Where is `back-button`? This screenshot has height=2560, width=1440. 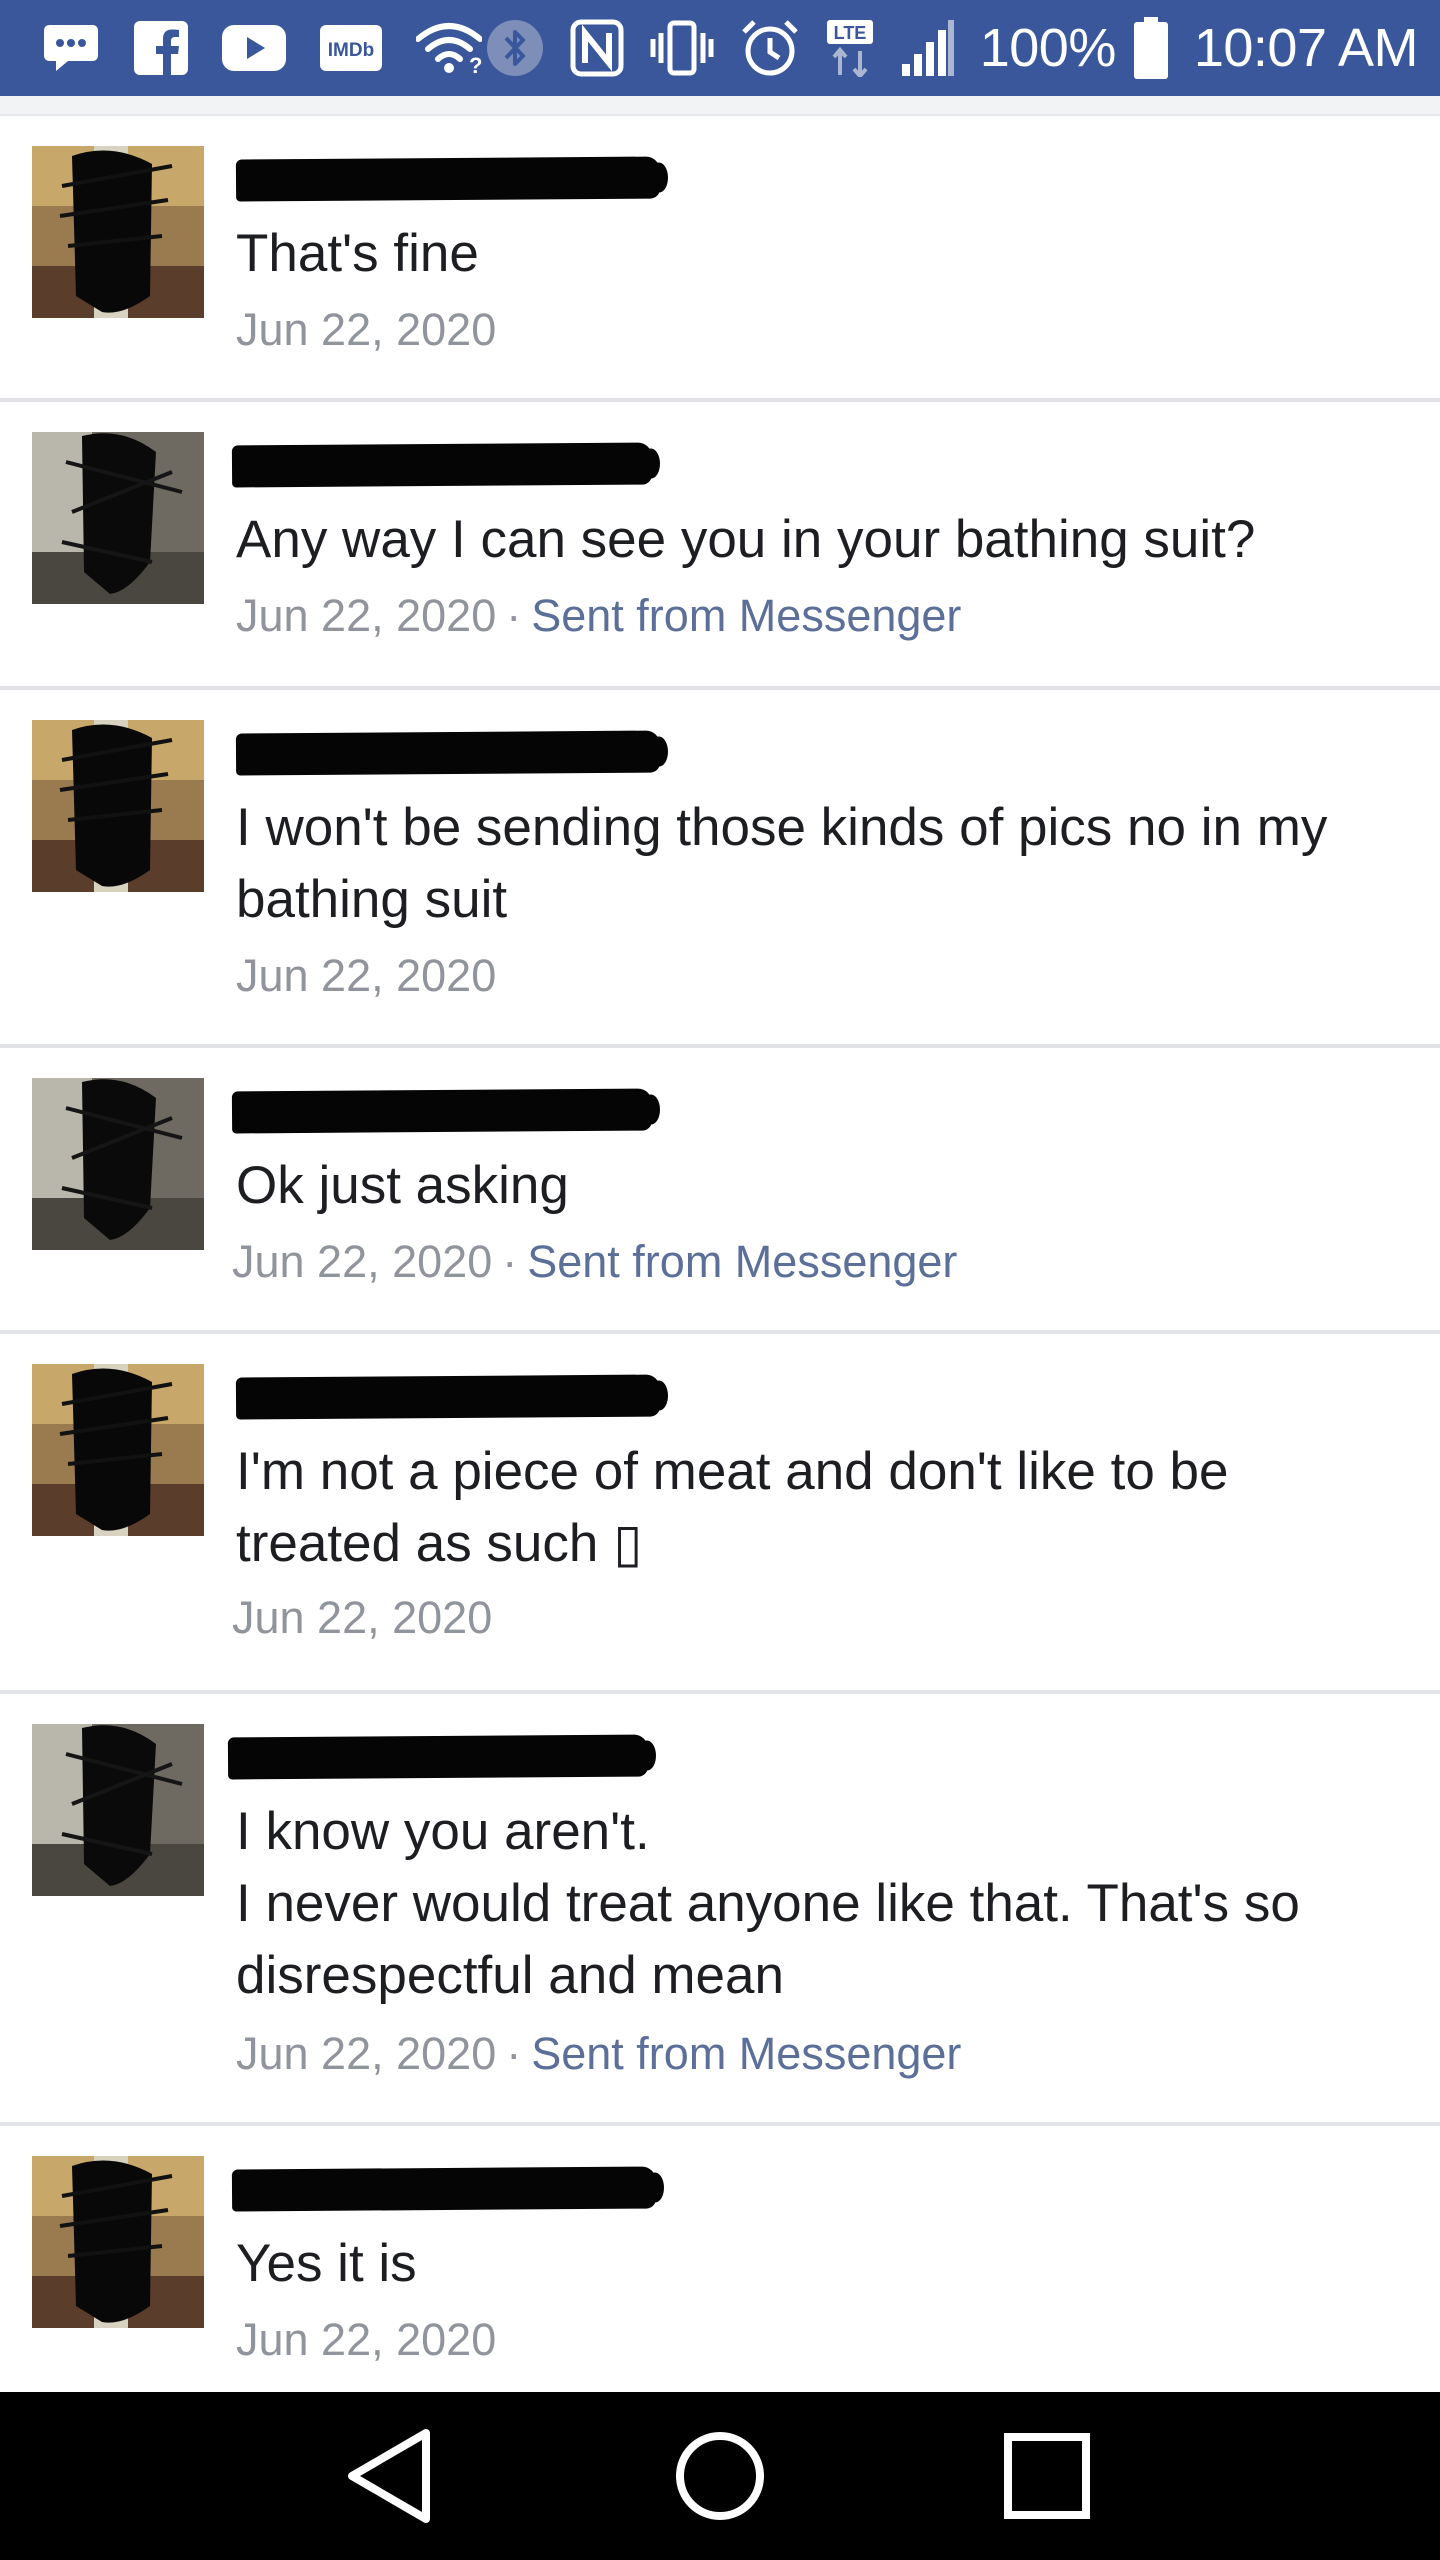 back-button is located at coordinates (393, 2476).